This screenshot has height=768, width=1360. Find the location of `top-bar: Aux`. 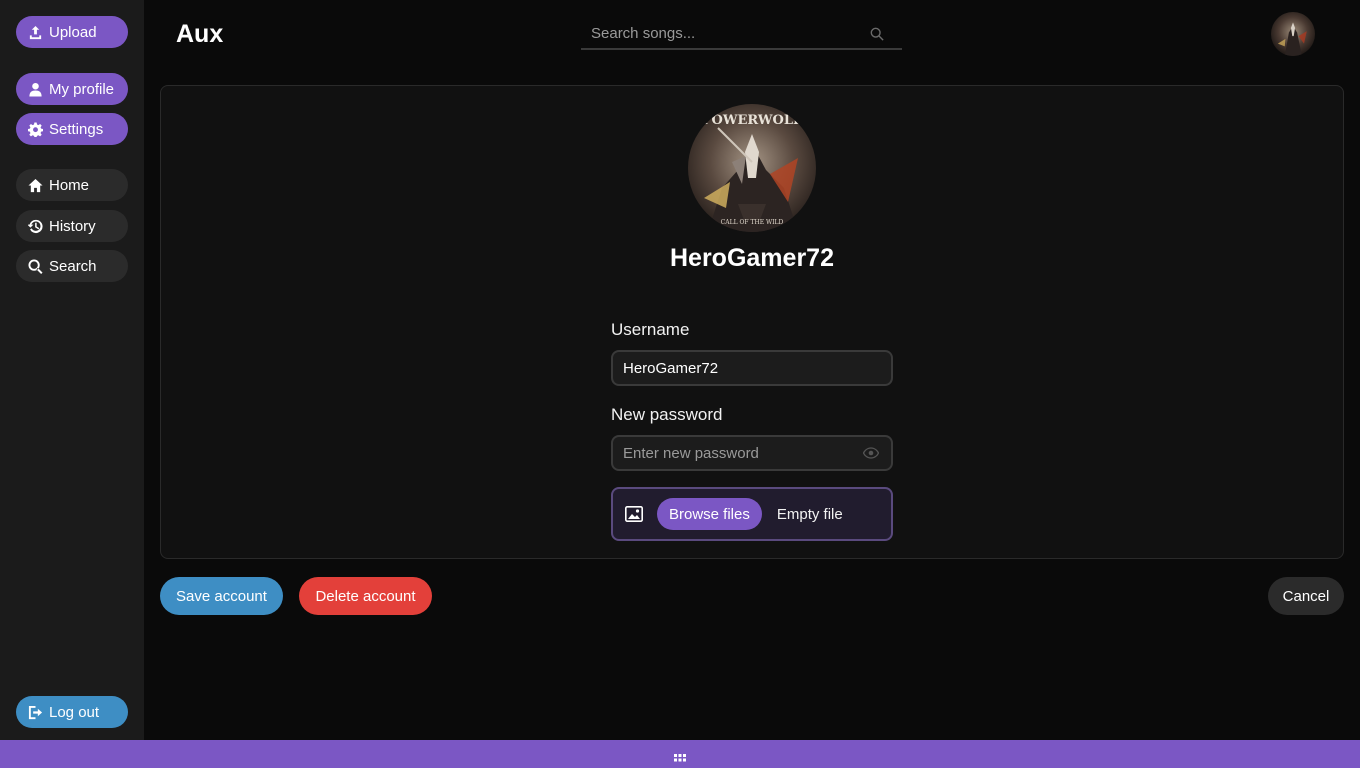

top-bar: Aux is located at coordinates (752, 35).